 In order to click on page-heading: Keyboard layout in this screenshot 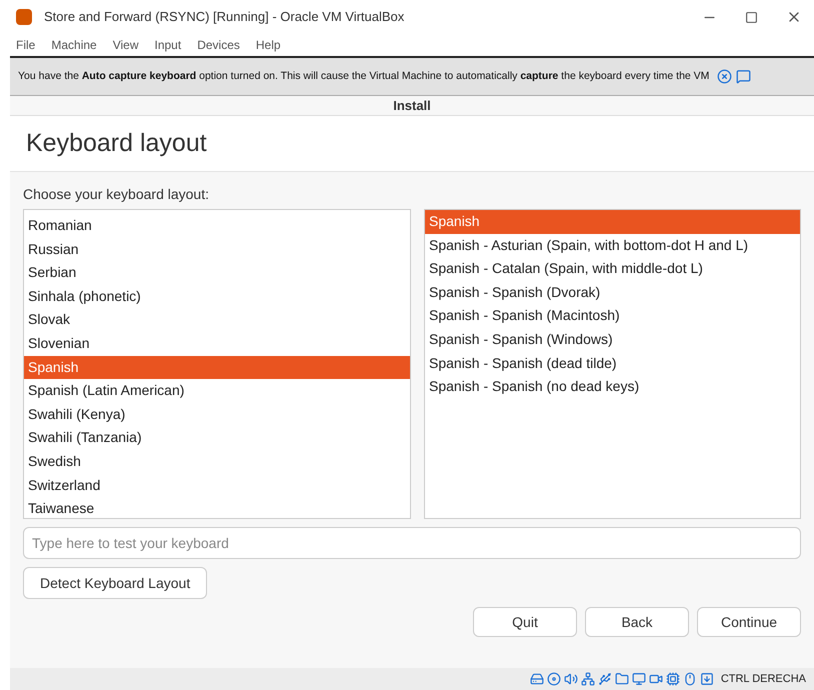, I will do `click(116, 143)`.